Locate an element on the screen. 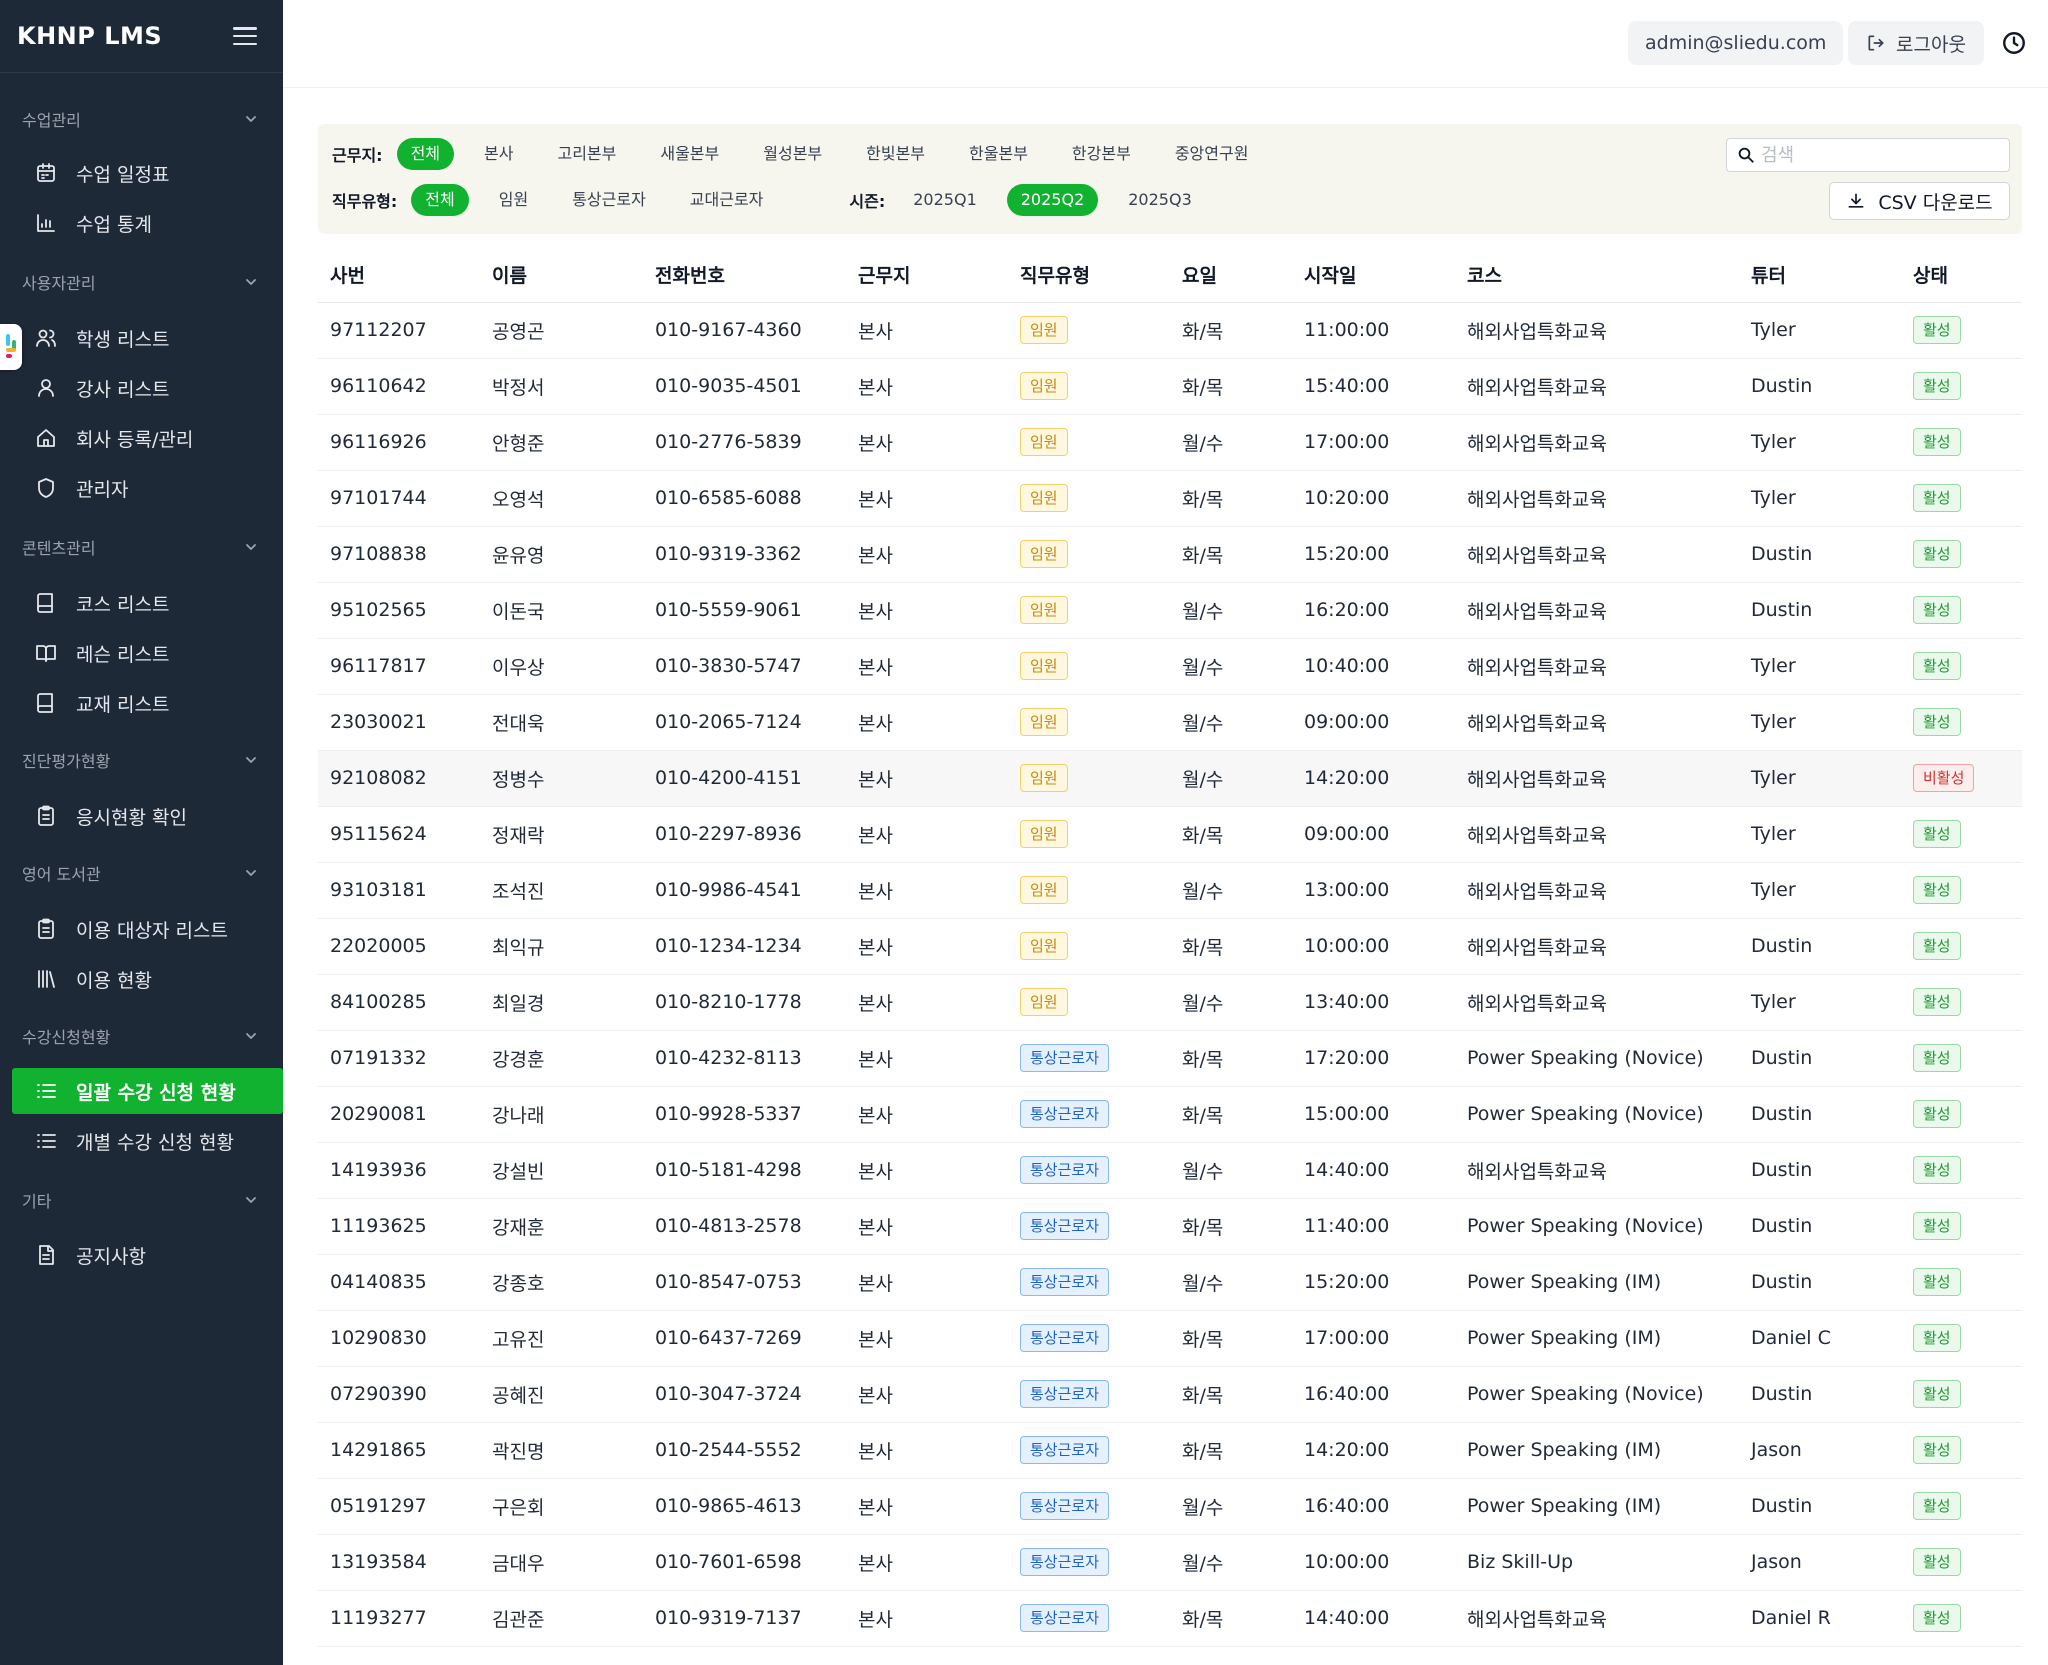  menu-toggle-icon is located at coordinates (245, 36).